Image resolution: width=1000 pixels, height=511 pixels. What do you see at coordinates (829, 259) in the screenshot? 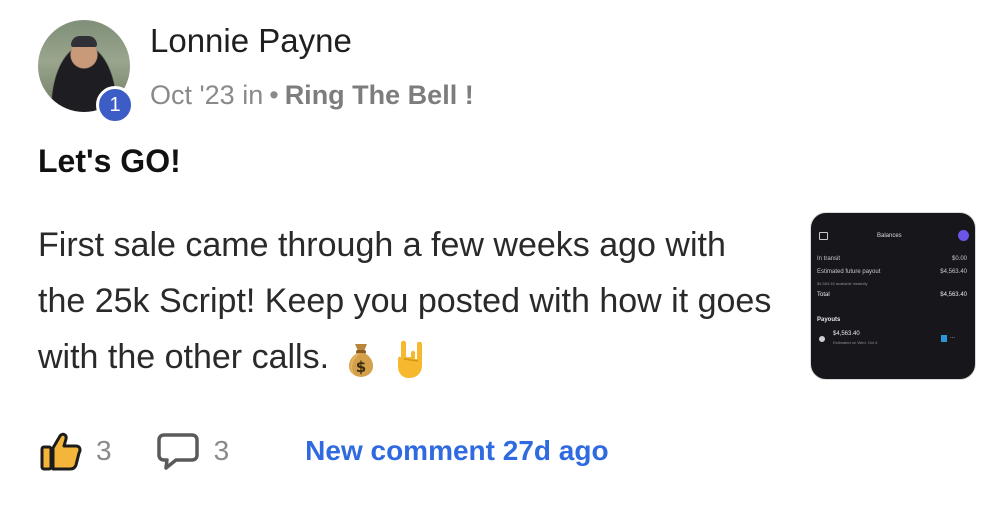
I see `thumb-row-label: In transit` at bounding box center [829, 259].